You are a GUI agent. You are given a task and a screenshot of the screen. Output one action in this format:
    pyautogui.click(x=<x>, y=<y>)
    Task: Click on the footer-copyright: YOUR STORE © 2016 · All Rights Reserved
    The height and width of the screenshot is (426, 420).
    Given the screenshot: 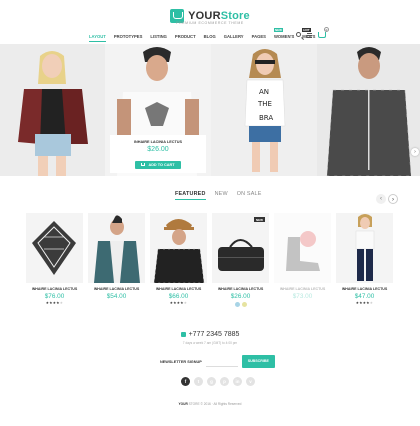 What is the action you would take?
    pyautogui.click(x=210, y=404)
    